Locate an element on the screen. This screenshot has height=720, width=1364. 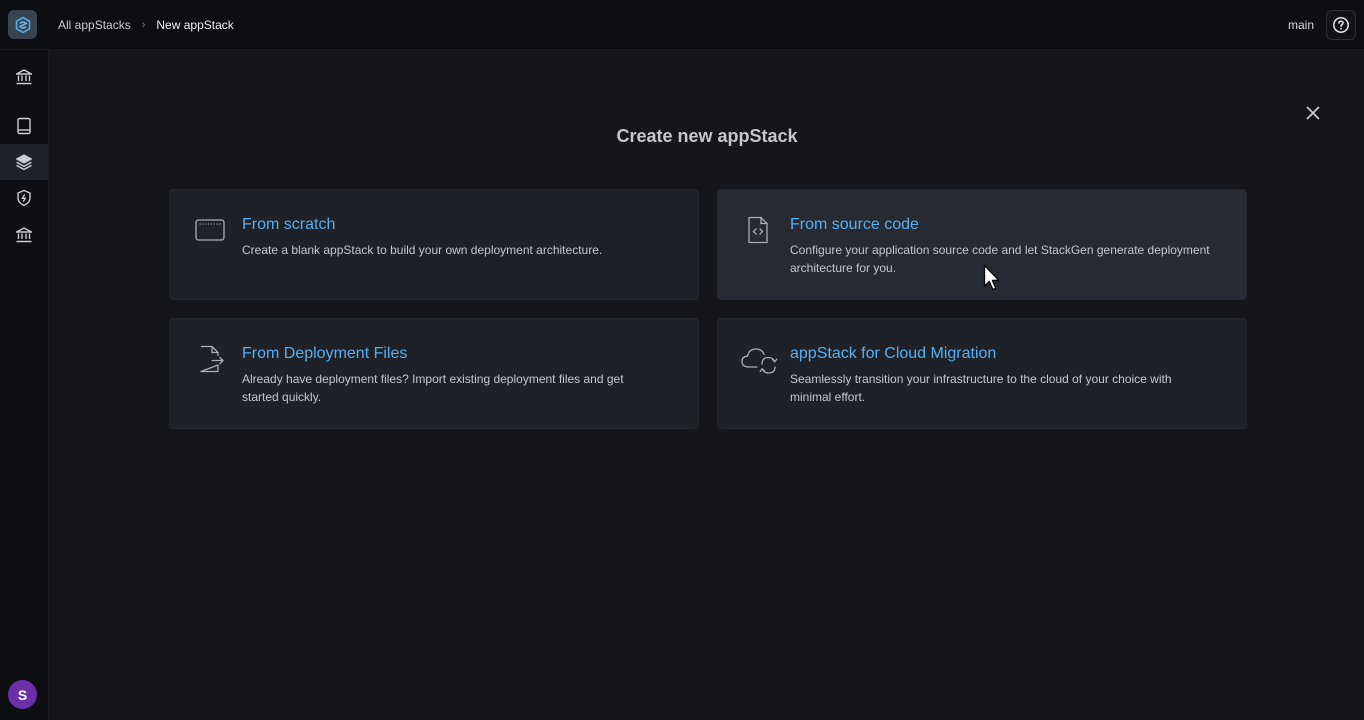
breadcrumb: All appStacks › New appStack is located at coordinates (146, 25).